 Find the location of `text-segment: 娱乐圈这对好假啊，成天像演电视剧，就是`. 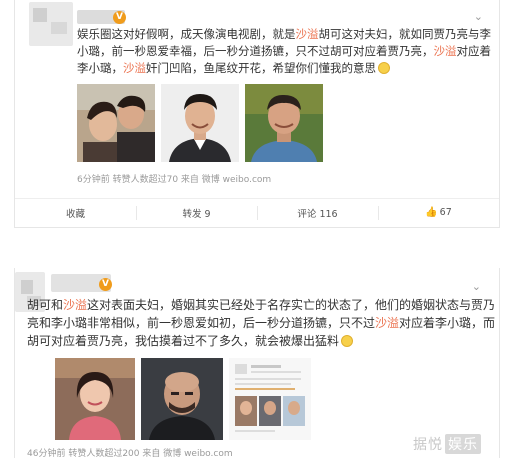

text-segment: 娱乐圈这对好假啊，成天像演电视剧，就是 is located at coordinates (186, 34).